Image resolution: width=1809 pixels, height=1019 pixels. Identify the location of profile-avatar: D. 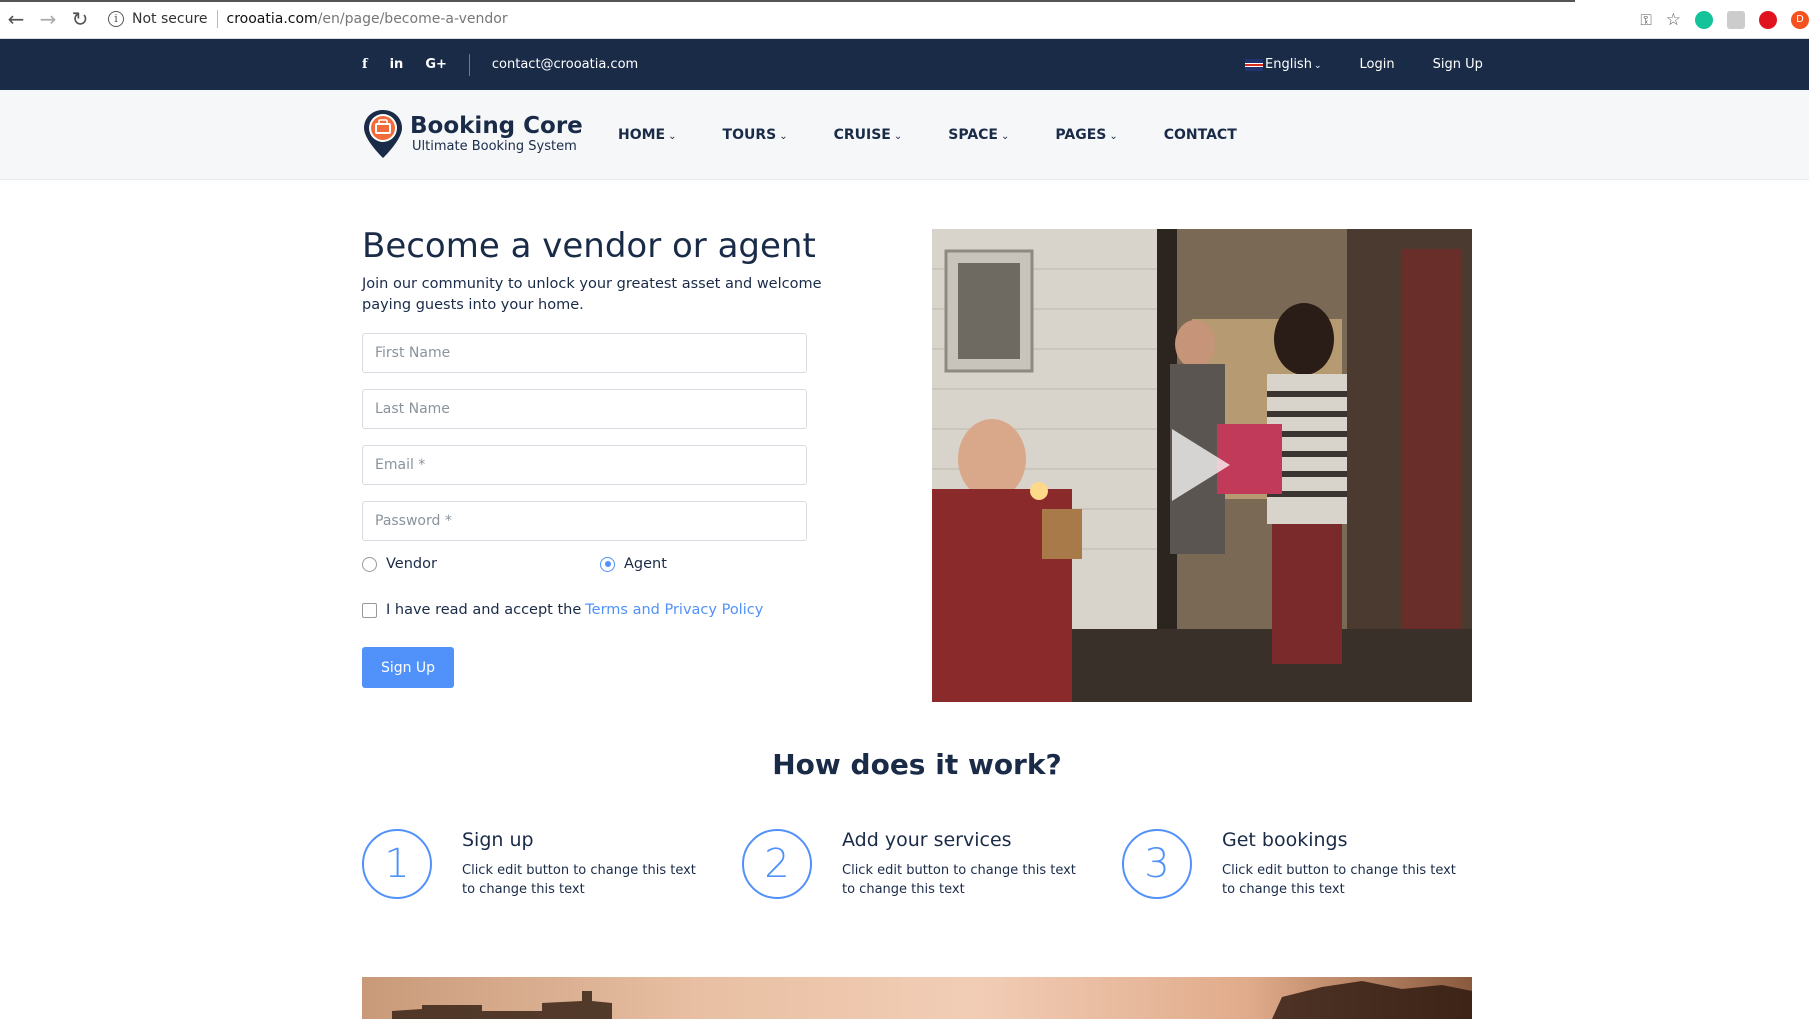
(1800, 19).